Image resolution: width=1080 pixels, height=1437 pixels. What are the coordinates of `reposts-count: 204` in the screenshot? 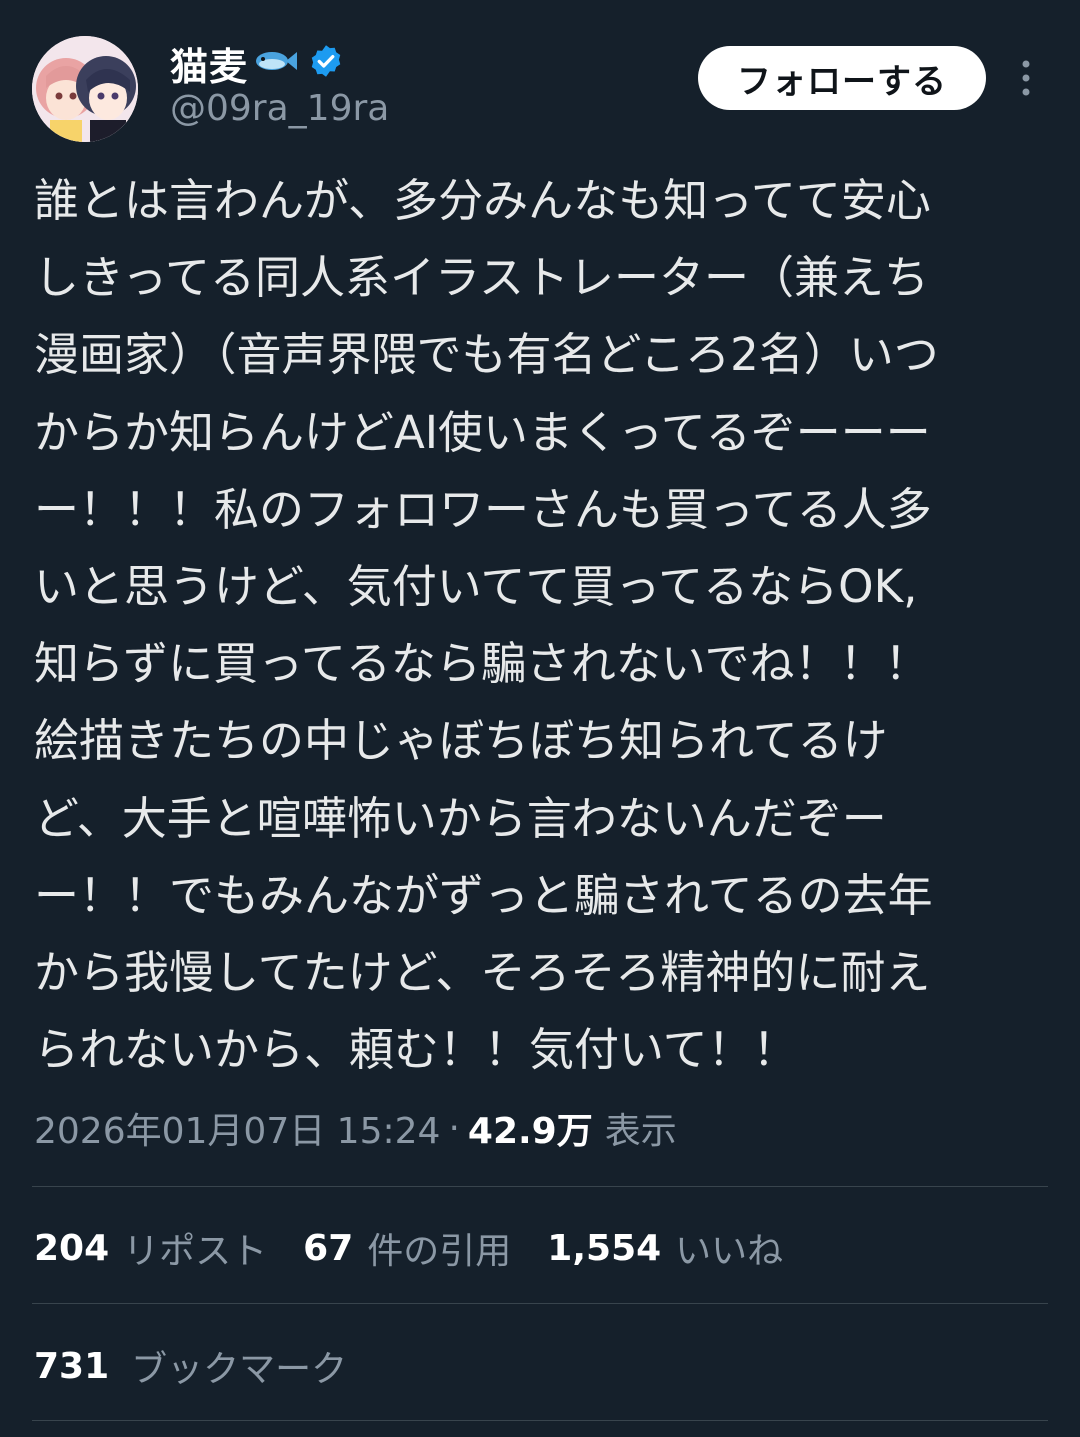 It's located at (72, 1248).